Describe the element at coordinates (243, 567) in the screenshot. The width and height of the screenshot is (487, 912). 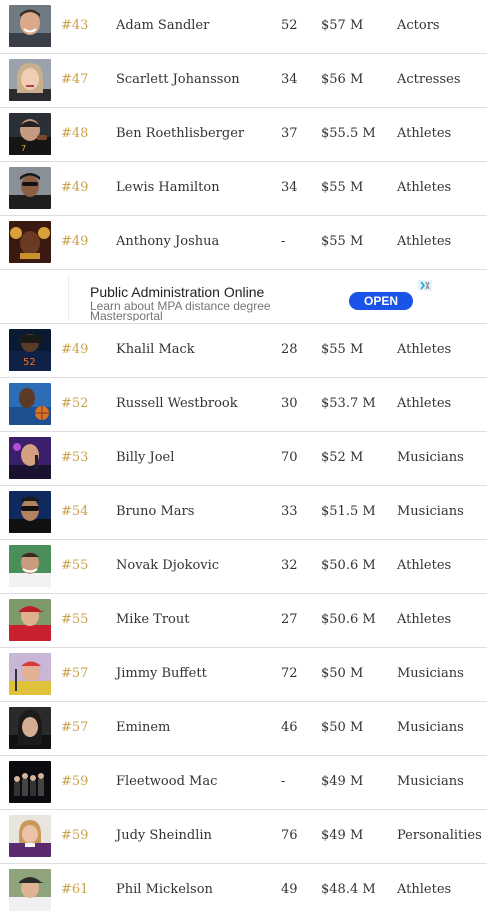
I see `list-item: #55 Novak Djokovic 32 $50.6 M Athletes` at that location.